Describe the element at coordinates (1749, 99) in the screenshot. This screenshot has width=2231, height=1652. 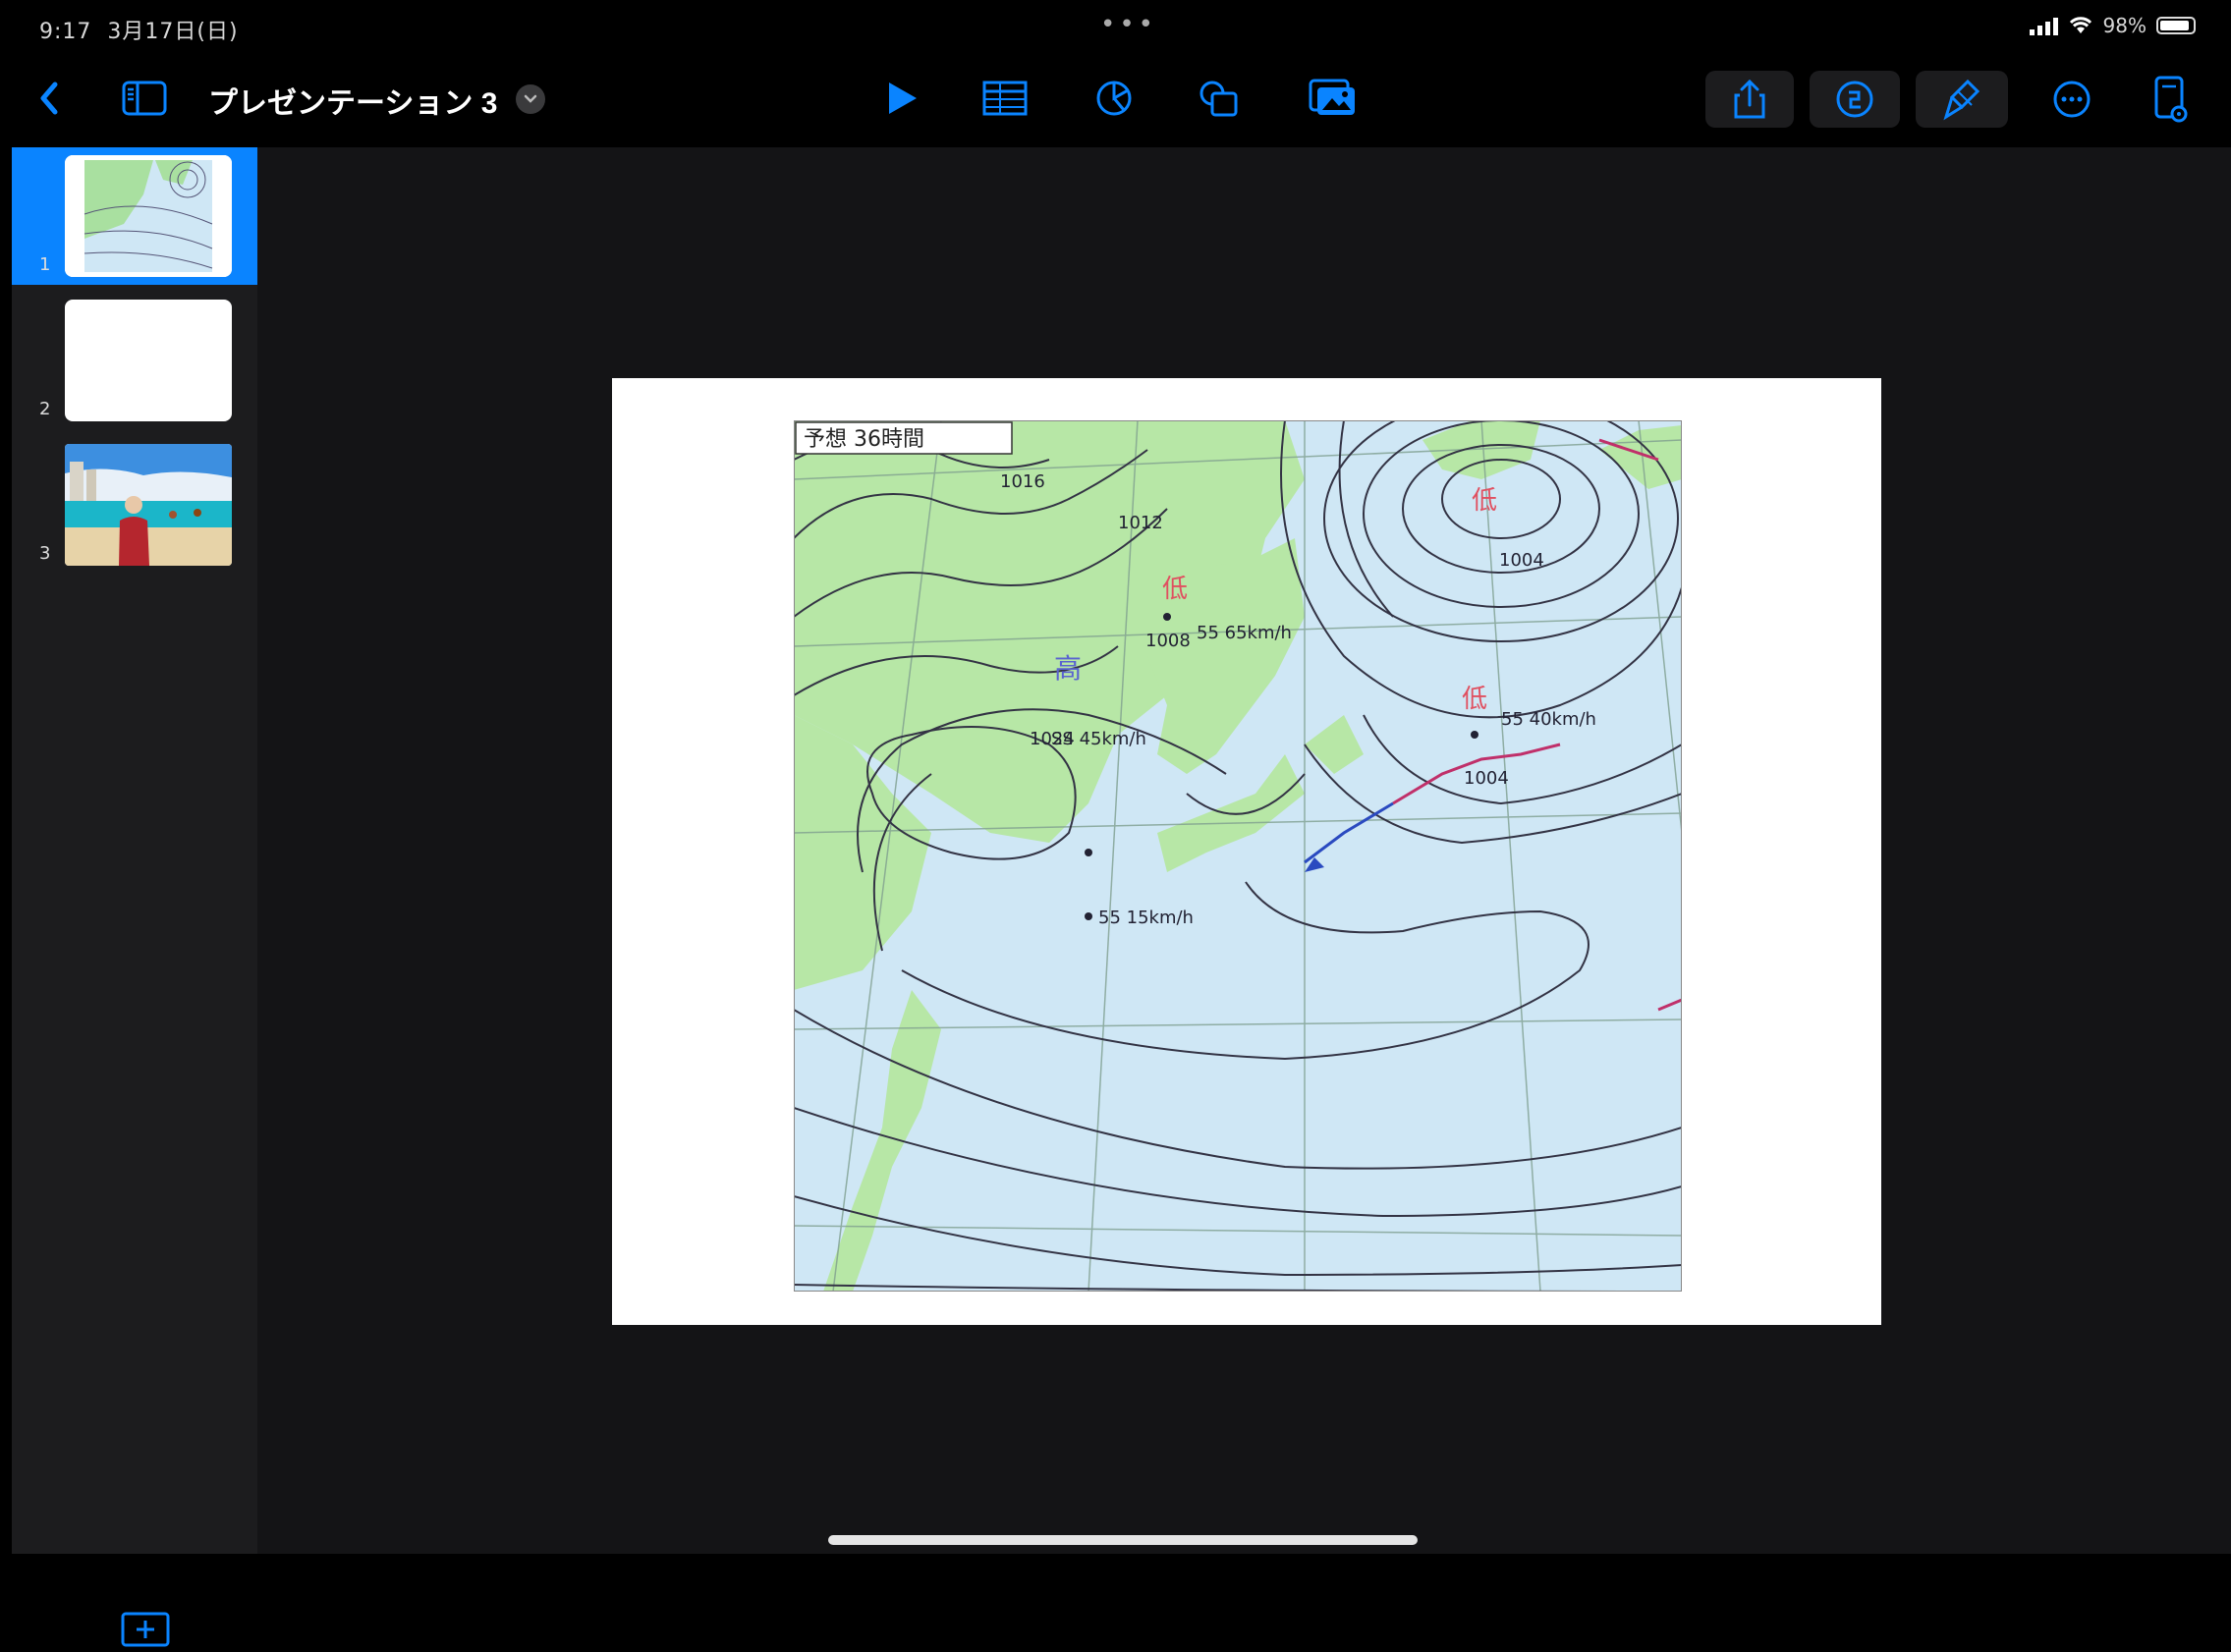
I see `share-icon` at that location.